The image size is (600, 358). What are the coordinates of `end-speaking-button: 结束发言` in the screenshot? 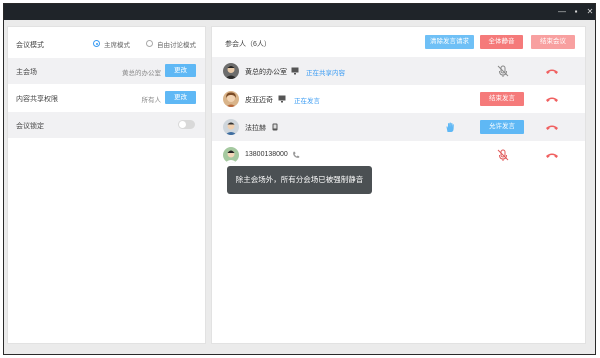 It's located at (502, 99).